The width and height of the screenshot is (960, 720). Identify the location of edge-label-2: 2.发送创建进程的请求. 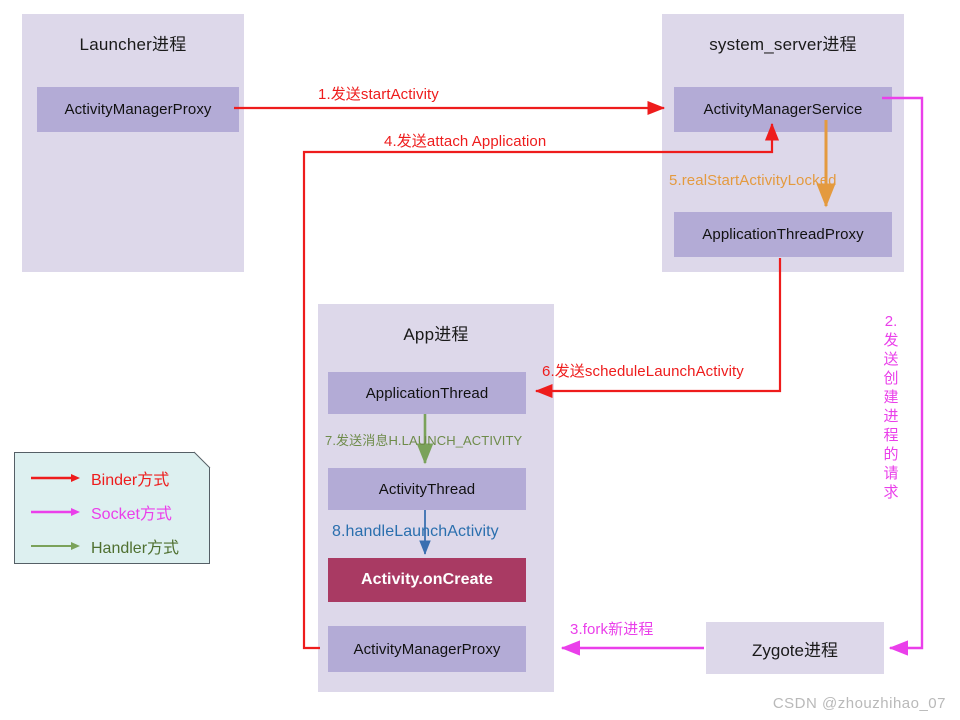
(891, 407).